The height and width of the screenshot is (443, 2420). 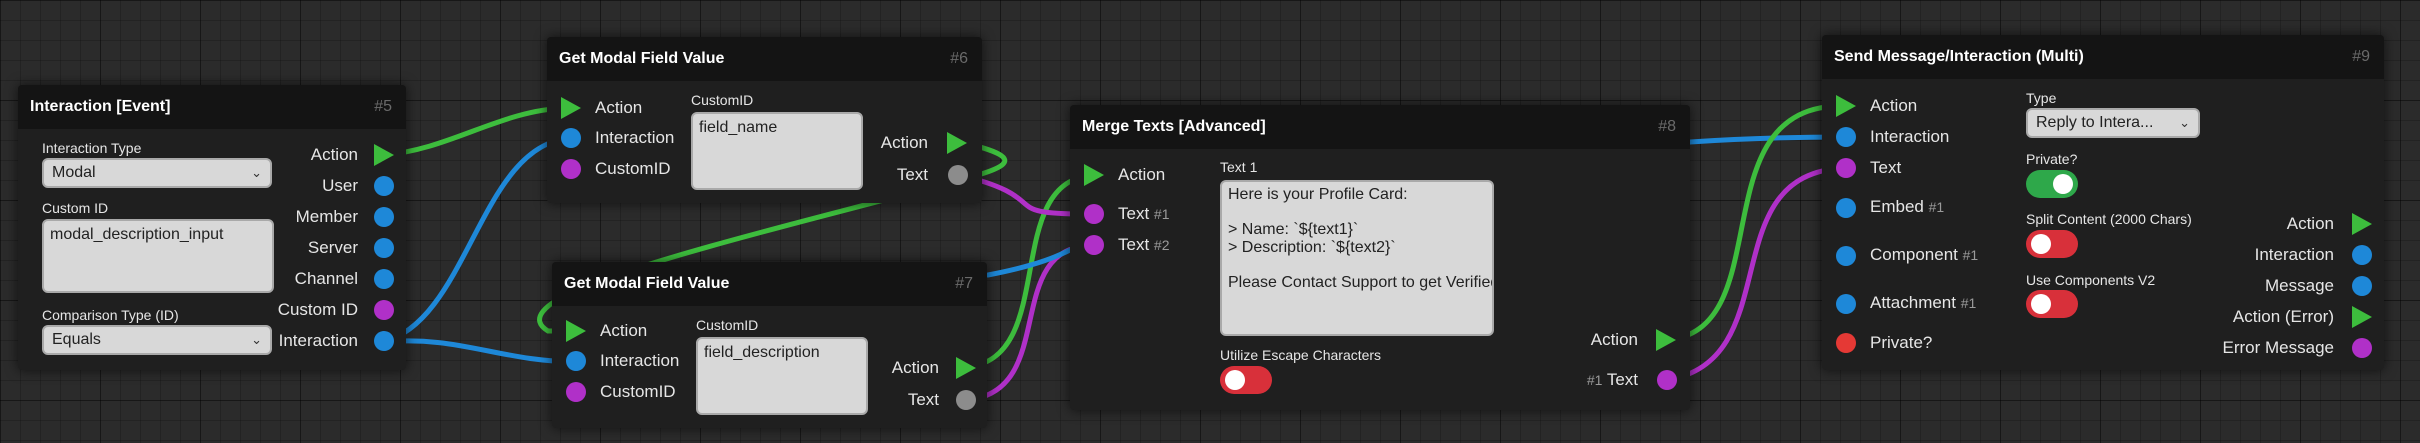 What do you see at coordinates (384, 279) in the screenshot?
I see `output-socket-channel` at bounding box center [384, 279].